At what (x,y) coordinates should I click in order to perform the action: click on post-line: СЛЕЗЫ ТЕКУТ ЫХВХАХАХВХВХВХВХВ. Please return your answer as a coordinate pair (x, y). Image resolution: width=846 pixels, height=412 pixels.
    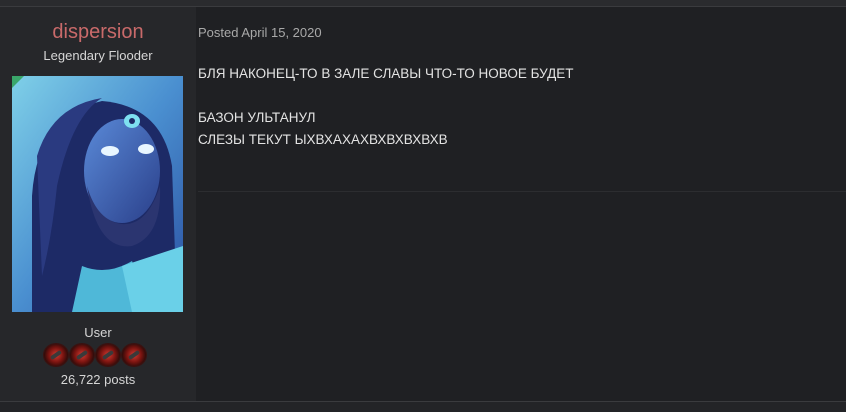
    Looking at the image, I should click on (323, 139).